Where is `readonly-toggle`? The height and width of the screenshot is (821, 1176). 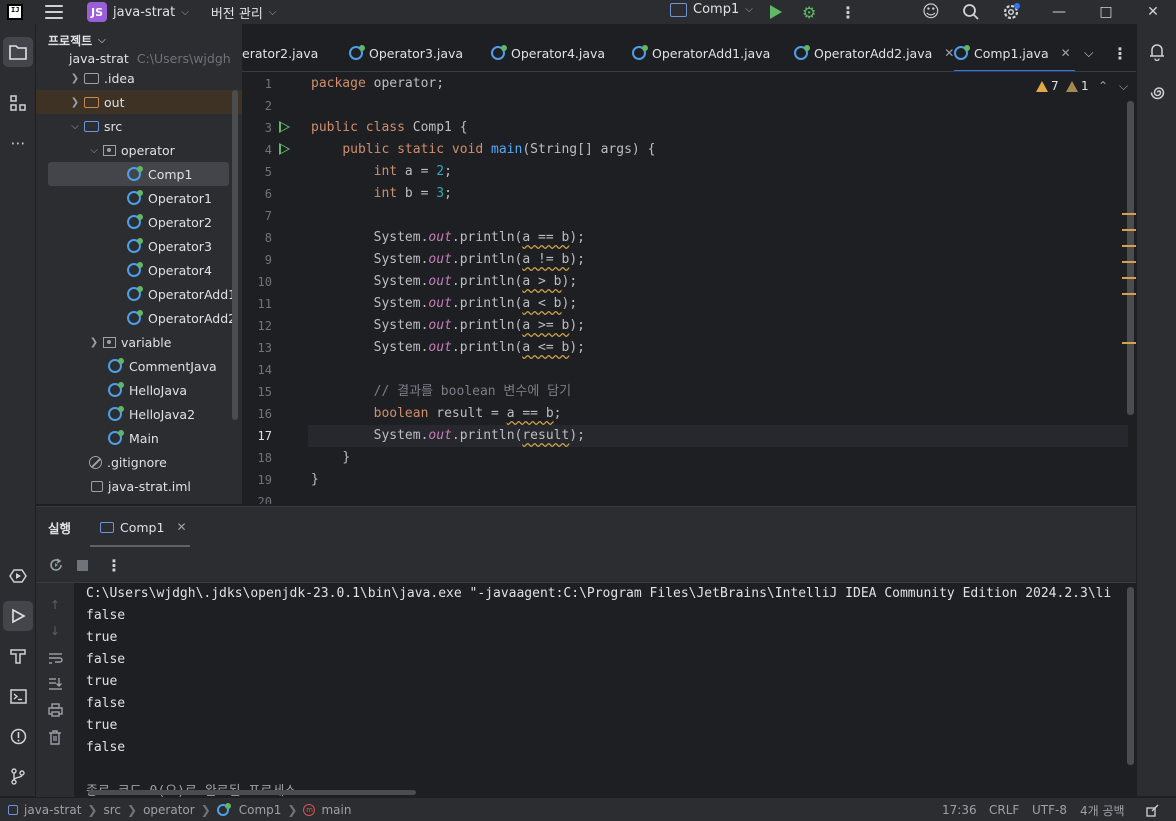 readonly-toggle is located at coordinates (1152, 809).